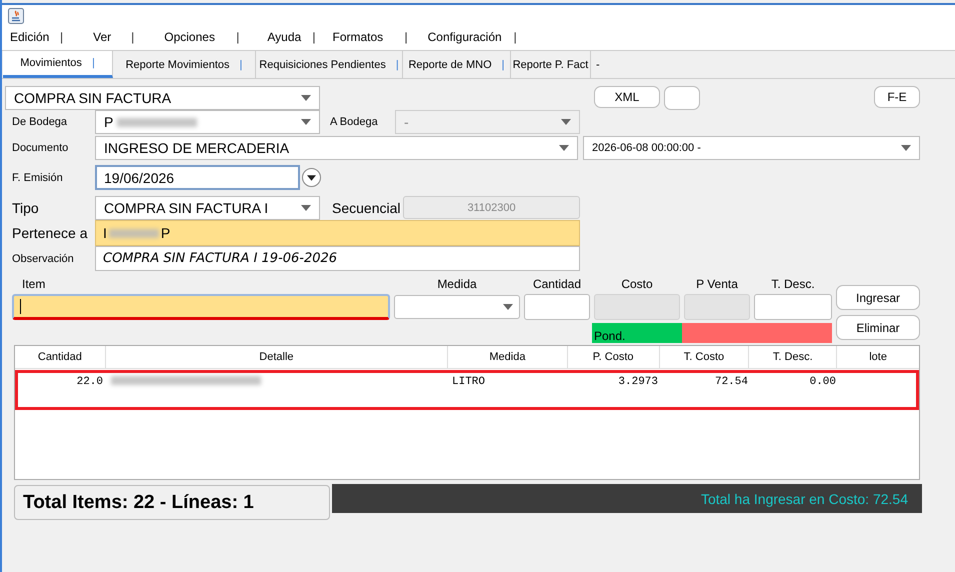 The height and width of the screenshot is (572, 955). Describe the element at coordinates (368, 37) in the screenshot. I see `menu-item: Formatos` at that location.